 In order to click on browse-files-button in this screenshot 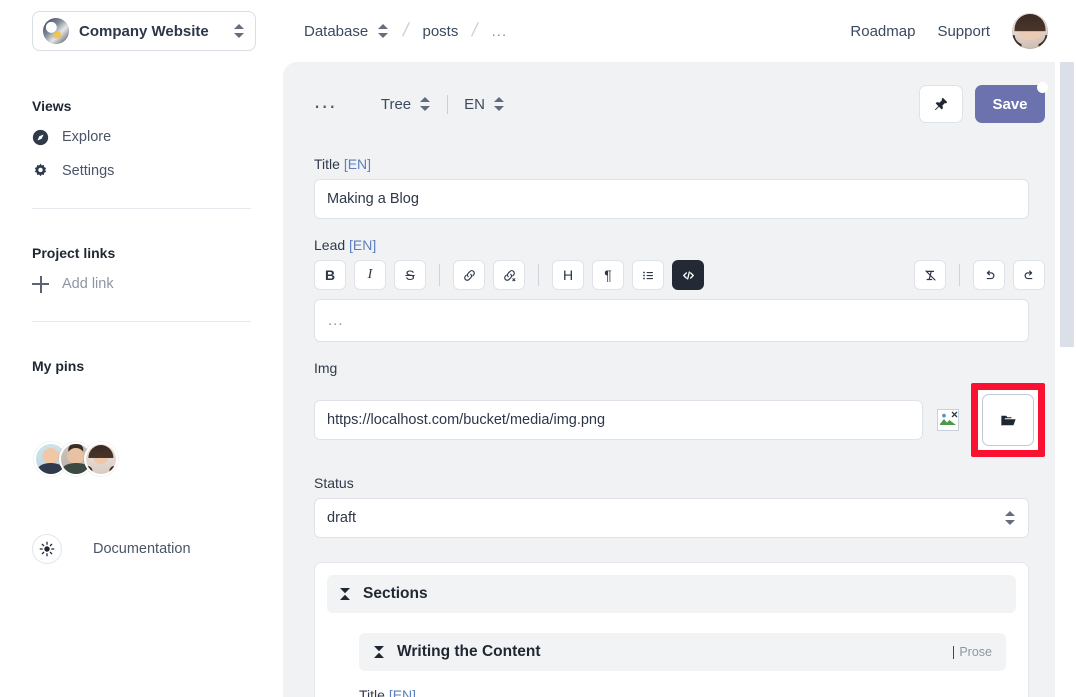, I will do `click(1008, 420)`.